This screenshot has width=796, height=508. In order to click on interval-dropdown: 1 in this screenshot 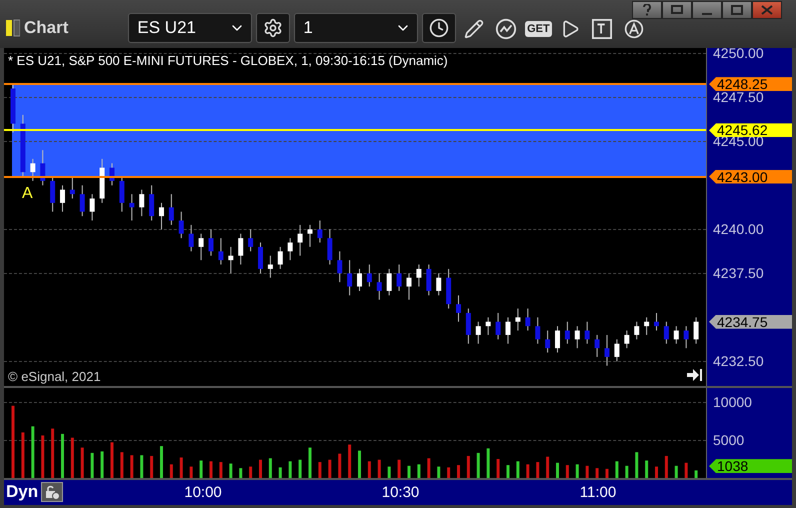, I will do `click(356, 28)`.